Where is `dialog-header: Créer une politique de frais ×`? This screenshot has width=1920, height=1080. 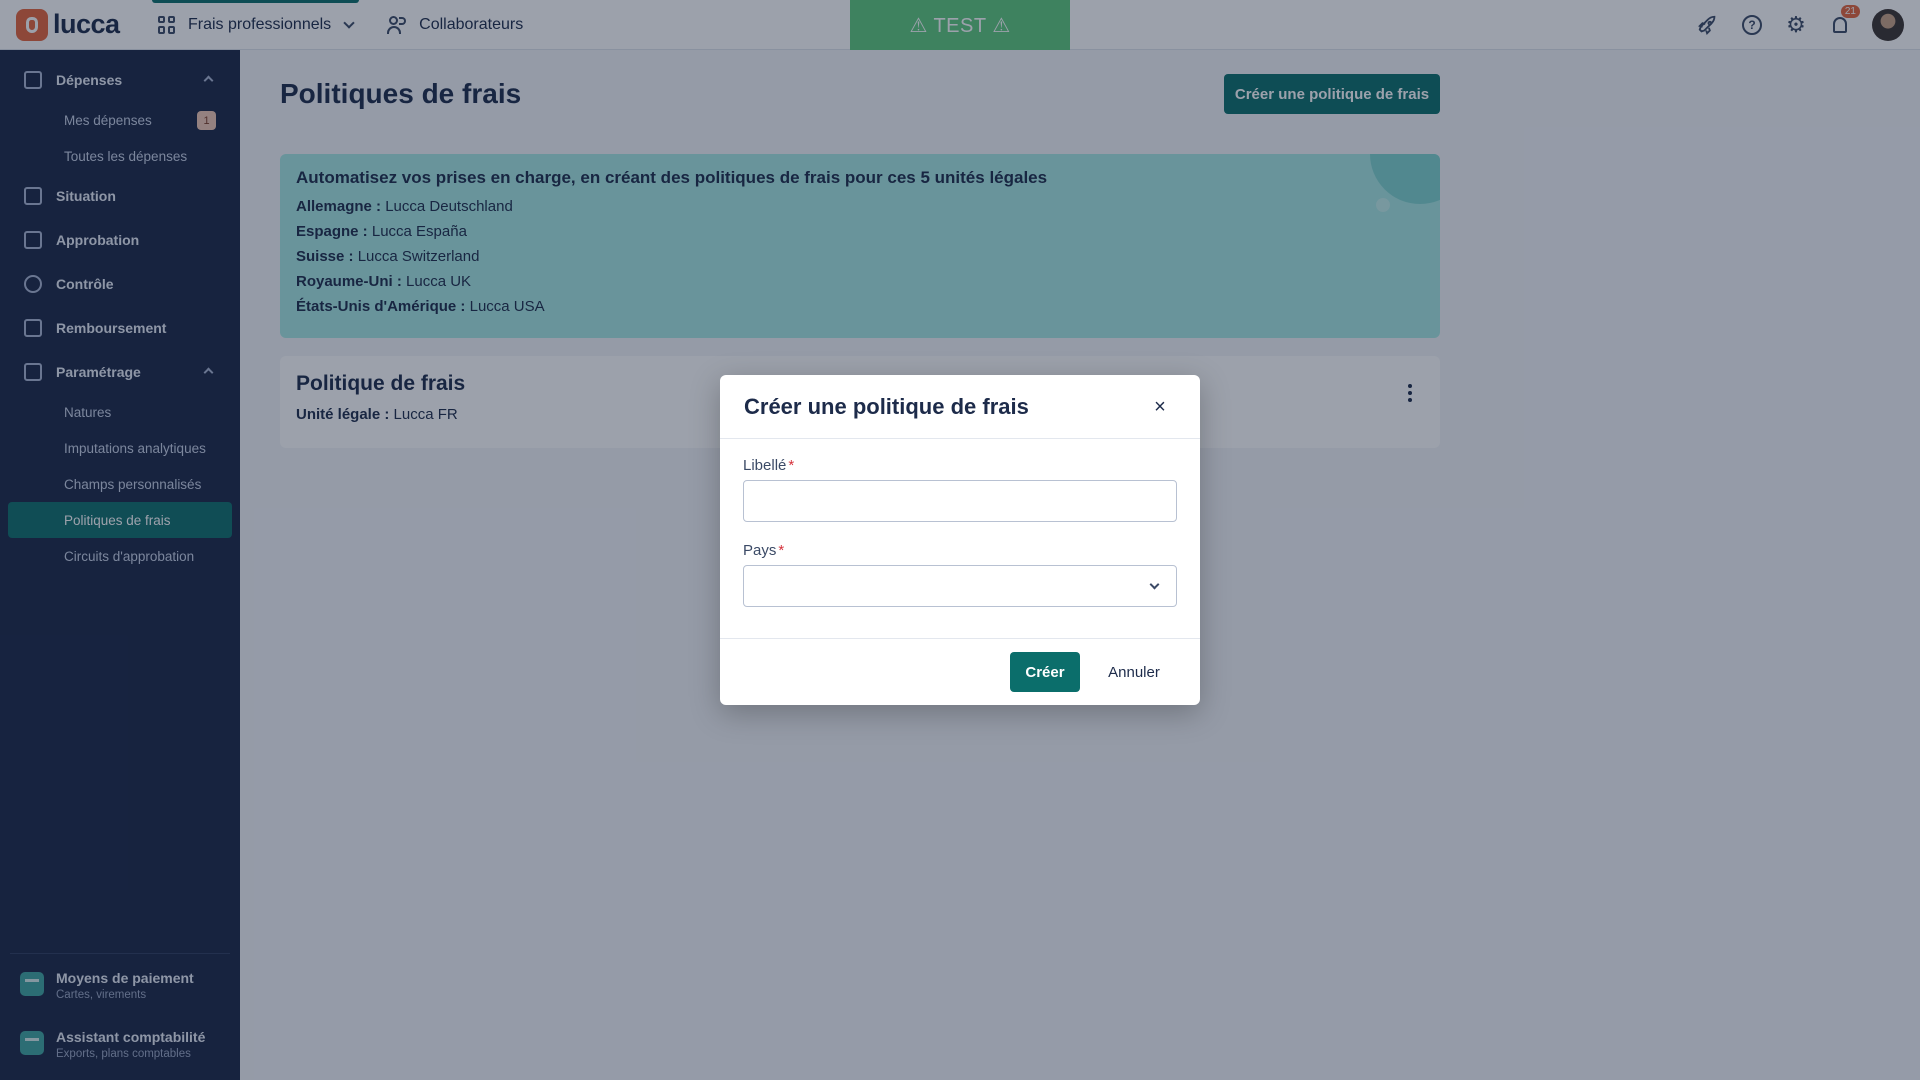
dialog-header: Créer une politique de frais × is located at coordinates (960, 407).